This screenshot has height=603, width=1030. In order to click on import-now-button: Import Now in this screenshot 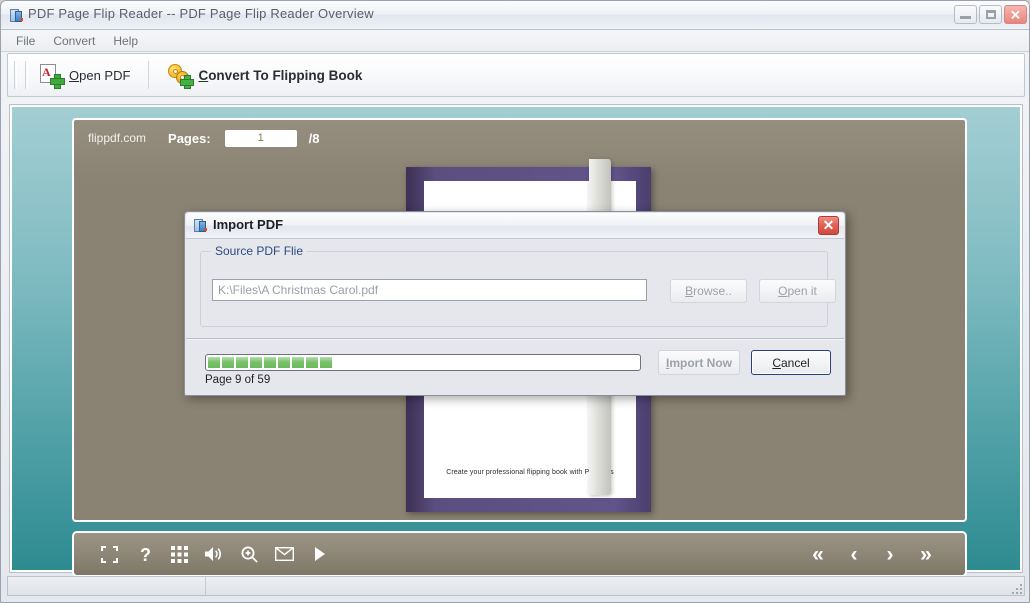, I will do `click(699, 362)`.